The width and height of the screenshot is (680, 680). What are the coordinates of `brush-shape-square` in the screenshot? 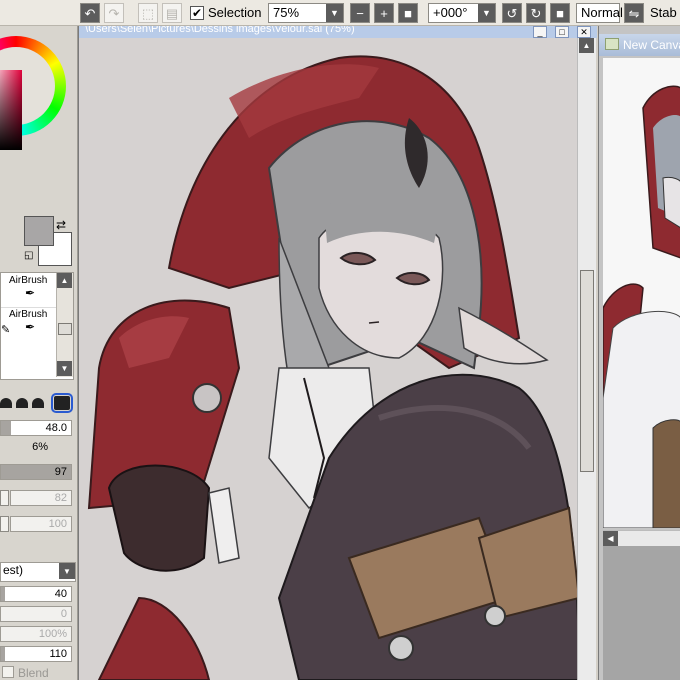 It's located at (62, 403).